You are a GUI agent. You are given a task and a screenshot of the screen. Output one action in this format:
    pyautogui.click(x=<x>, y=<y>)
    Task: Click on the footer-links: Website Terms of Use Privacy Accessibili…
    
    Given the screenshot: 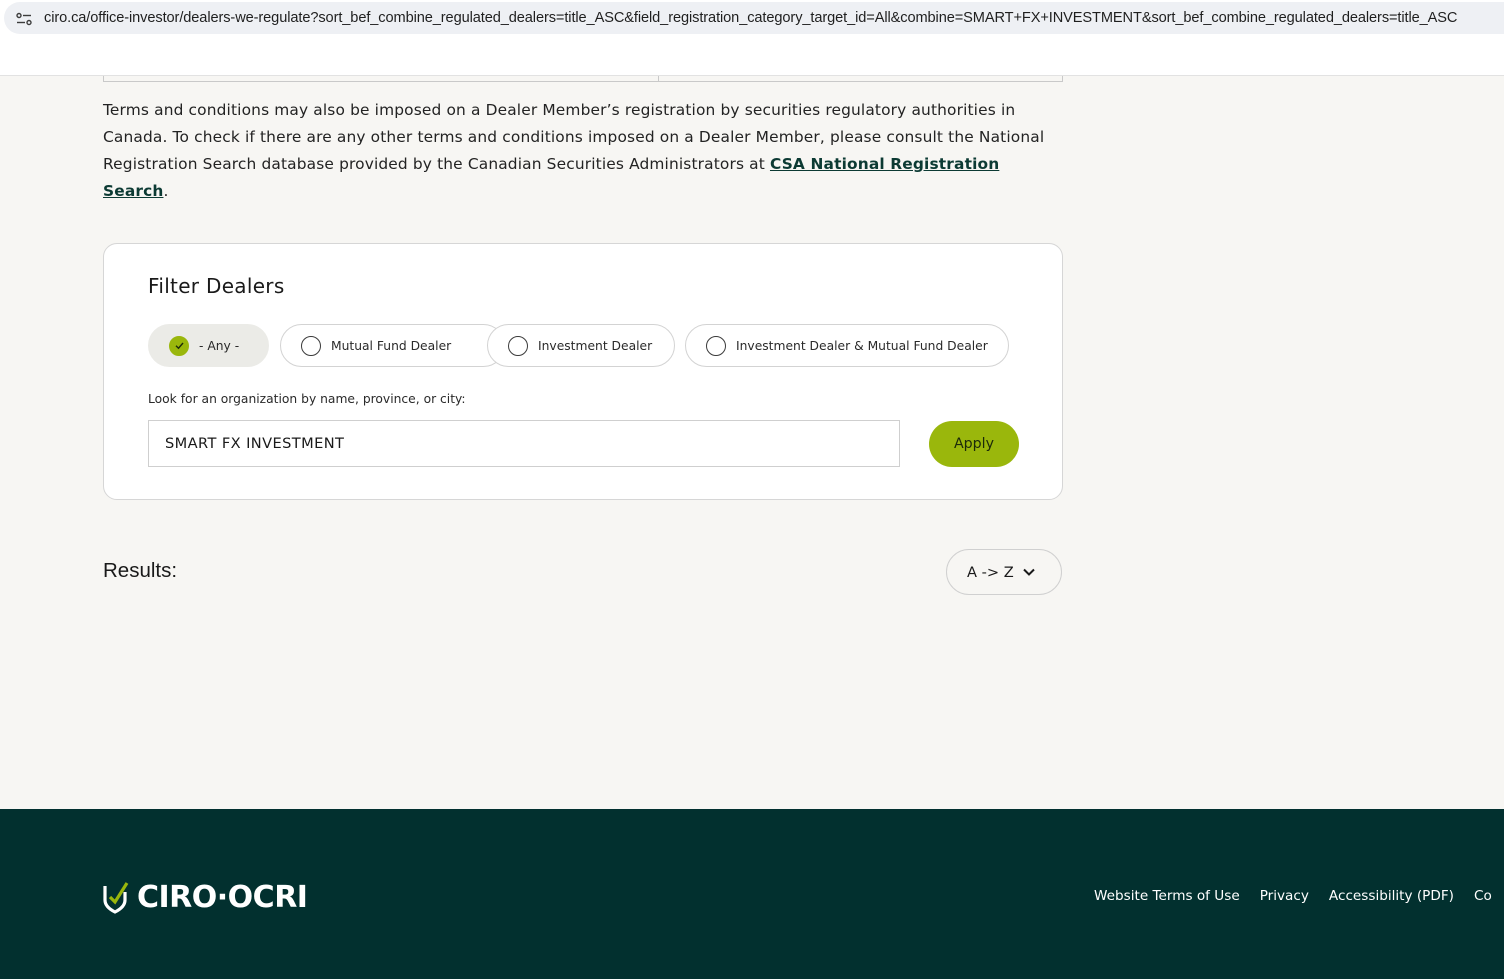 What is the action you would take?
    pyautogui.click(x=1299, y=896)
    